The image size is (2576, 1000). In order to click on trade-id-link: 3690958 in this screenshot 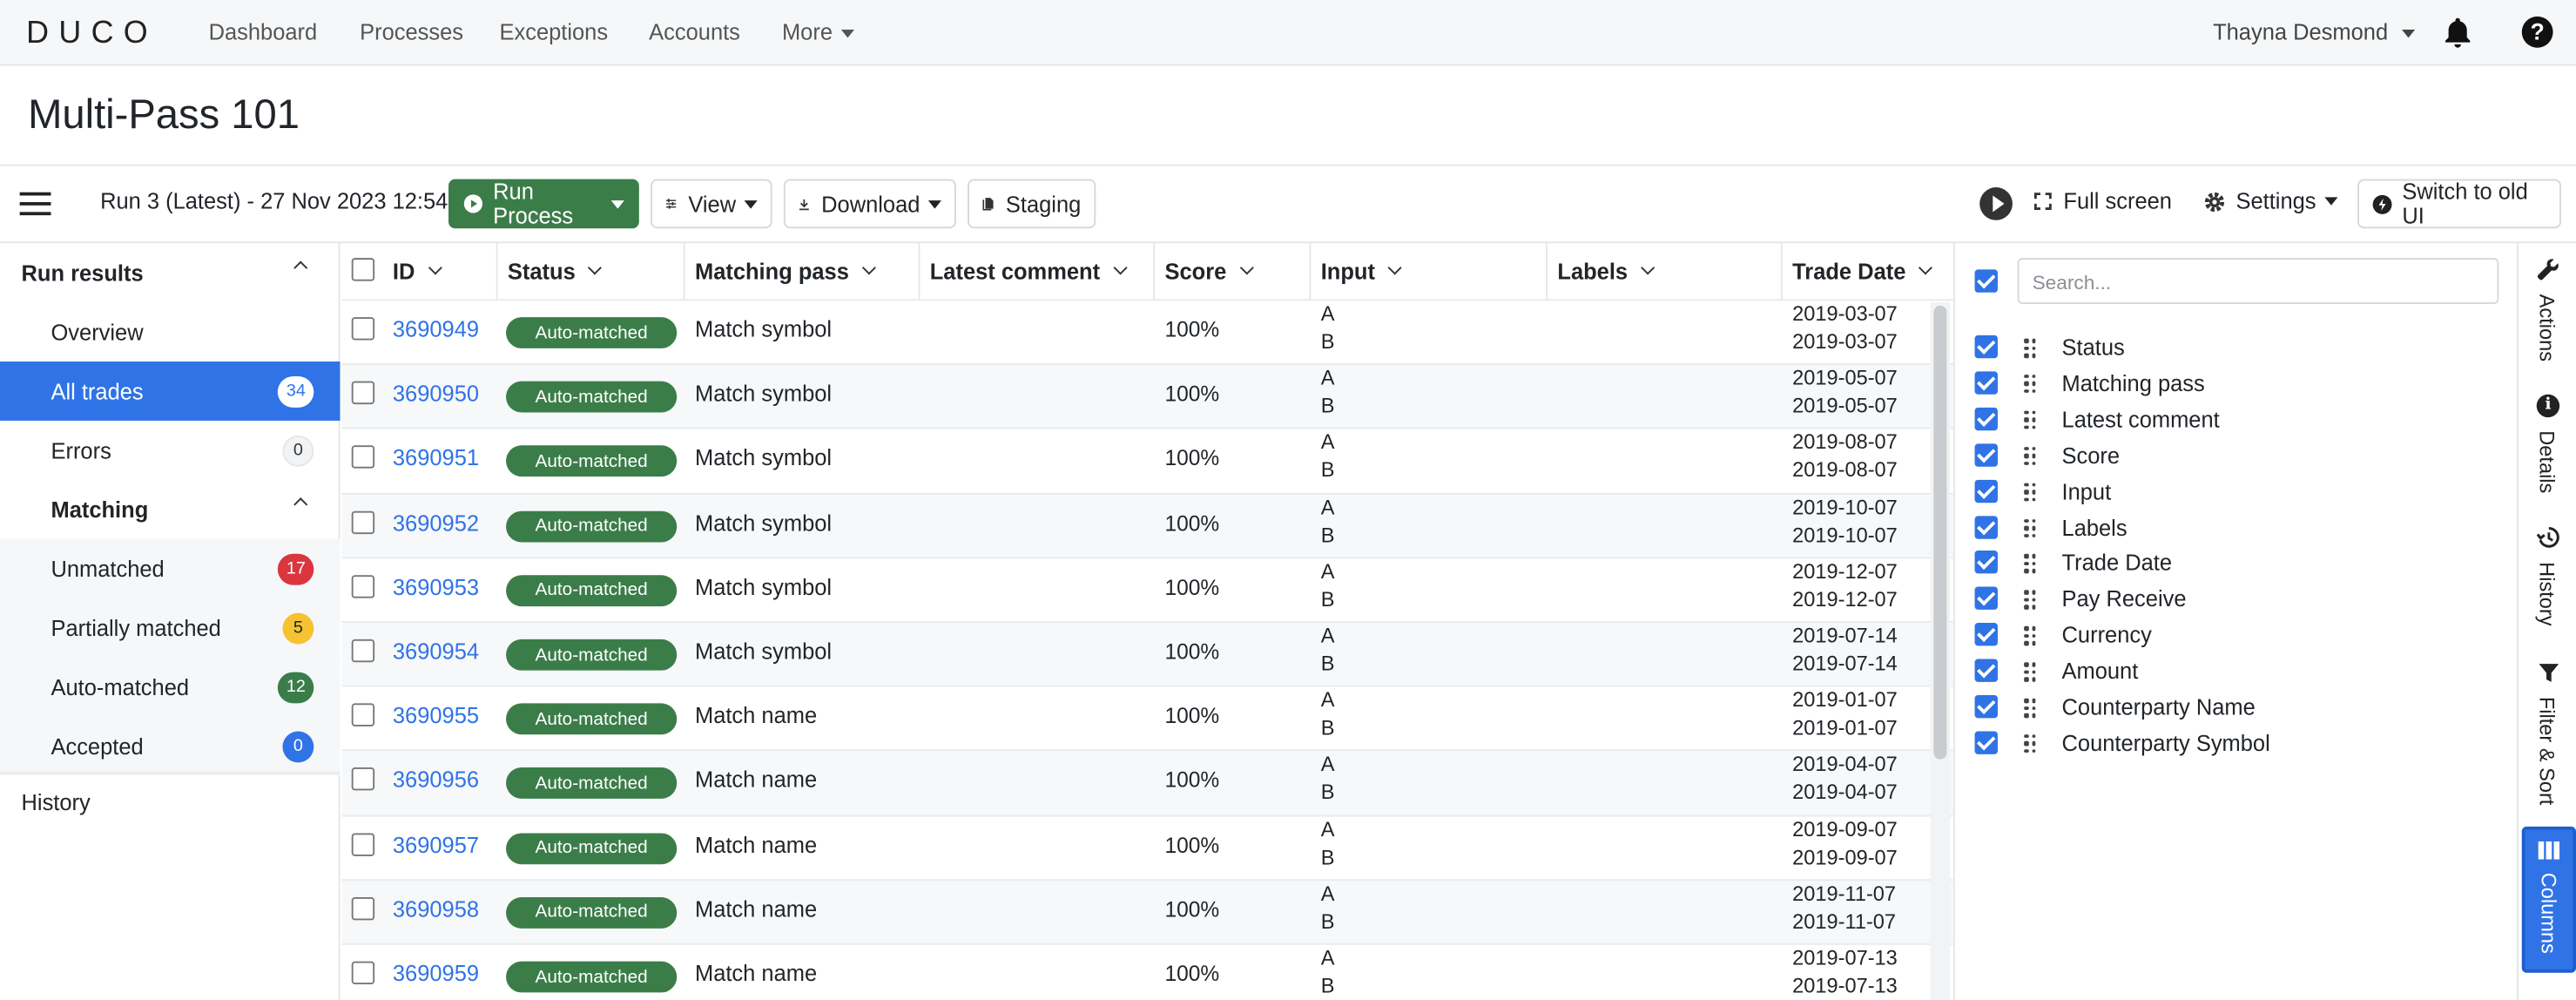, I will do `click(436, 909)`.